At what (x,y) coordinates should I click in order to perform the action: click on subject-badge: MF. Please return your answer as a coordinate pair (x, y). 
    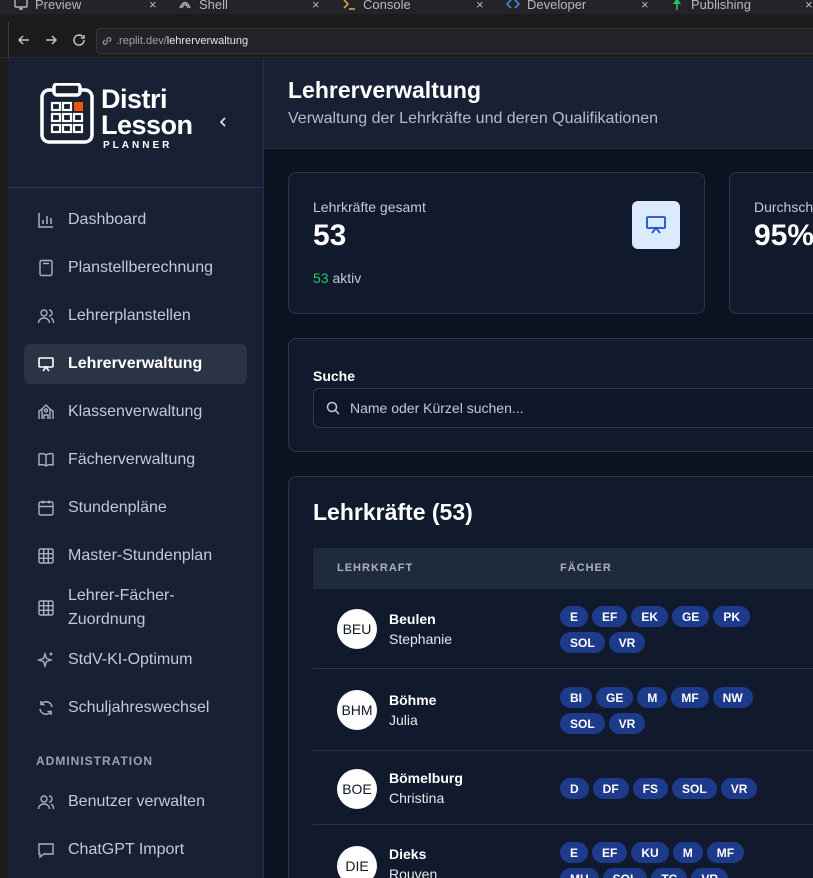
    Looking at the image, I should click on (725, 852).